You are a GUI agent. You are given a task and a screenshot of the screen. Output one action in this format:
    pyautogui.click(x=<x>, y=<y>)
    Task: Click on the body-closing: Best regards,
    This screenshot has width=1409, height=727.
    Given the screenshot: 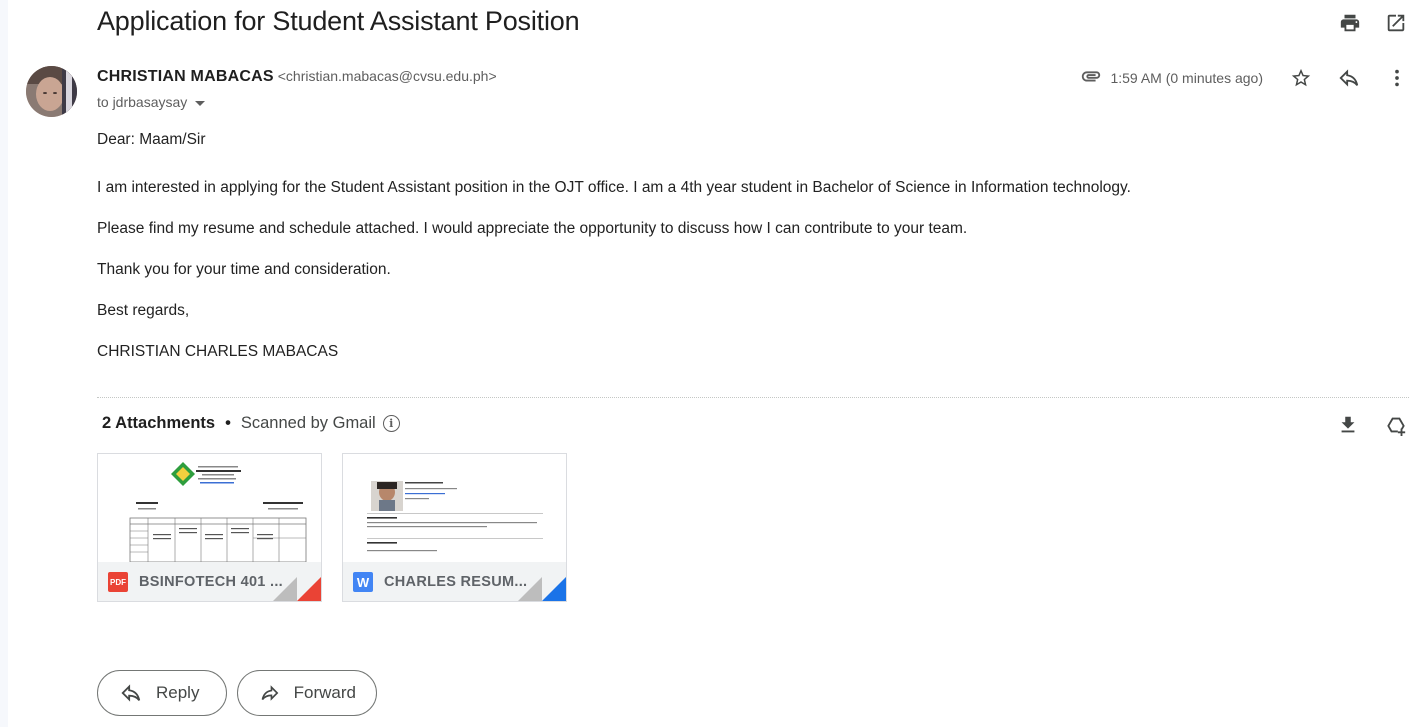 What is the action you would take?
    pyautogui.click(x=143, y=310)
    